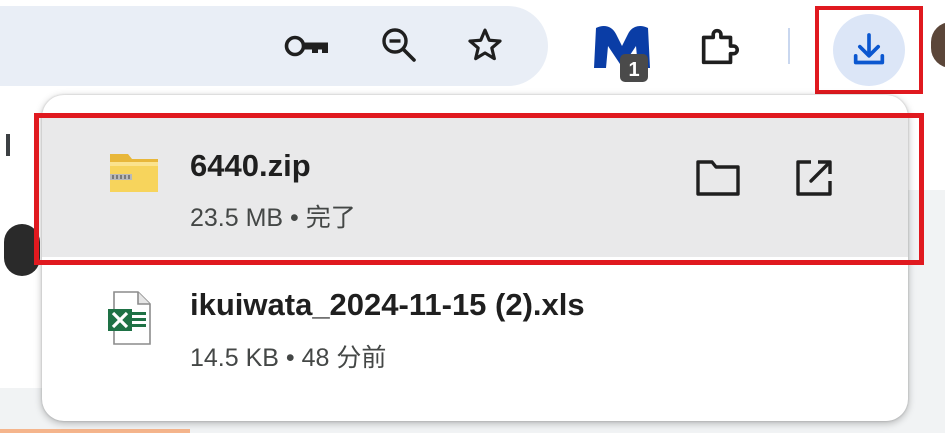 This screenshot has height=433, width=945. What do you see at coordinates (718, 178) in the screenshot?
I see `show-in-folder-icon` at bounding box center [718, 178].